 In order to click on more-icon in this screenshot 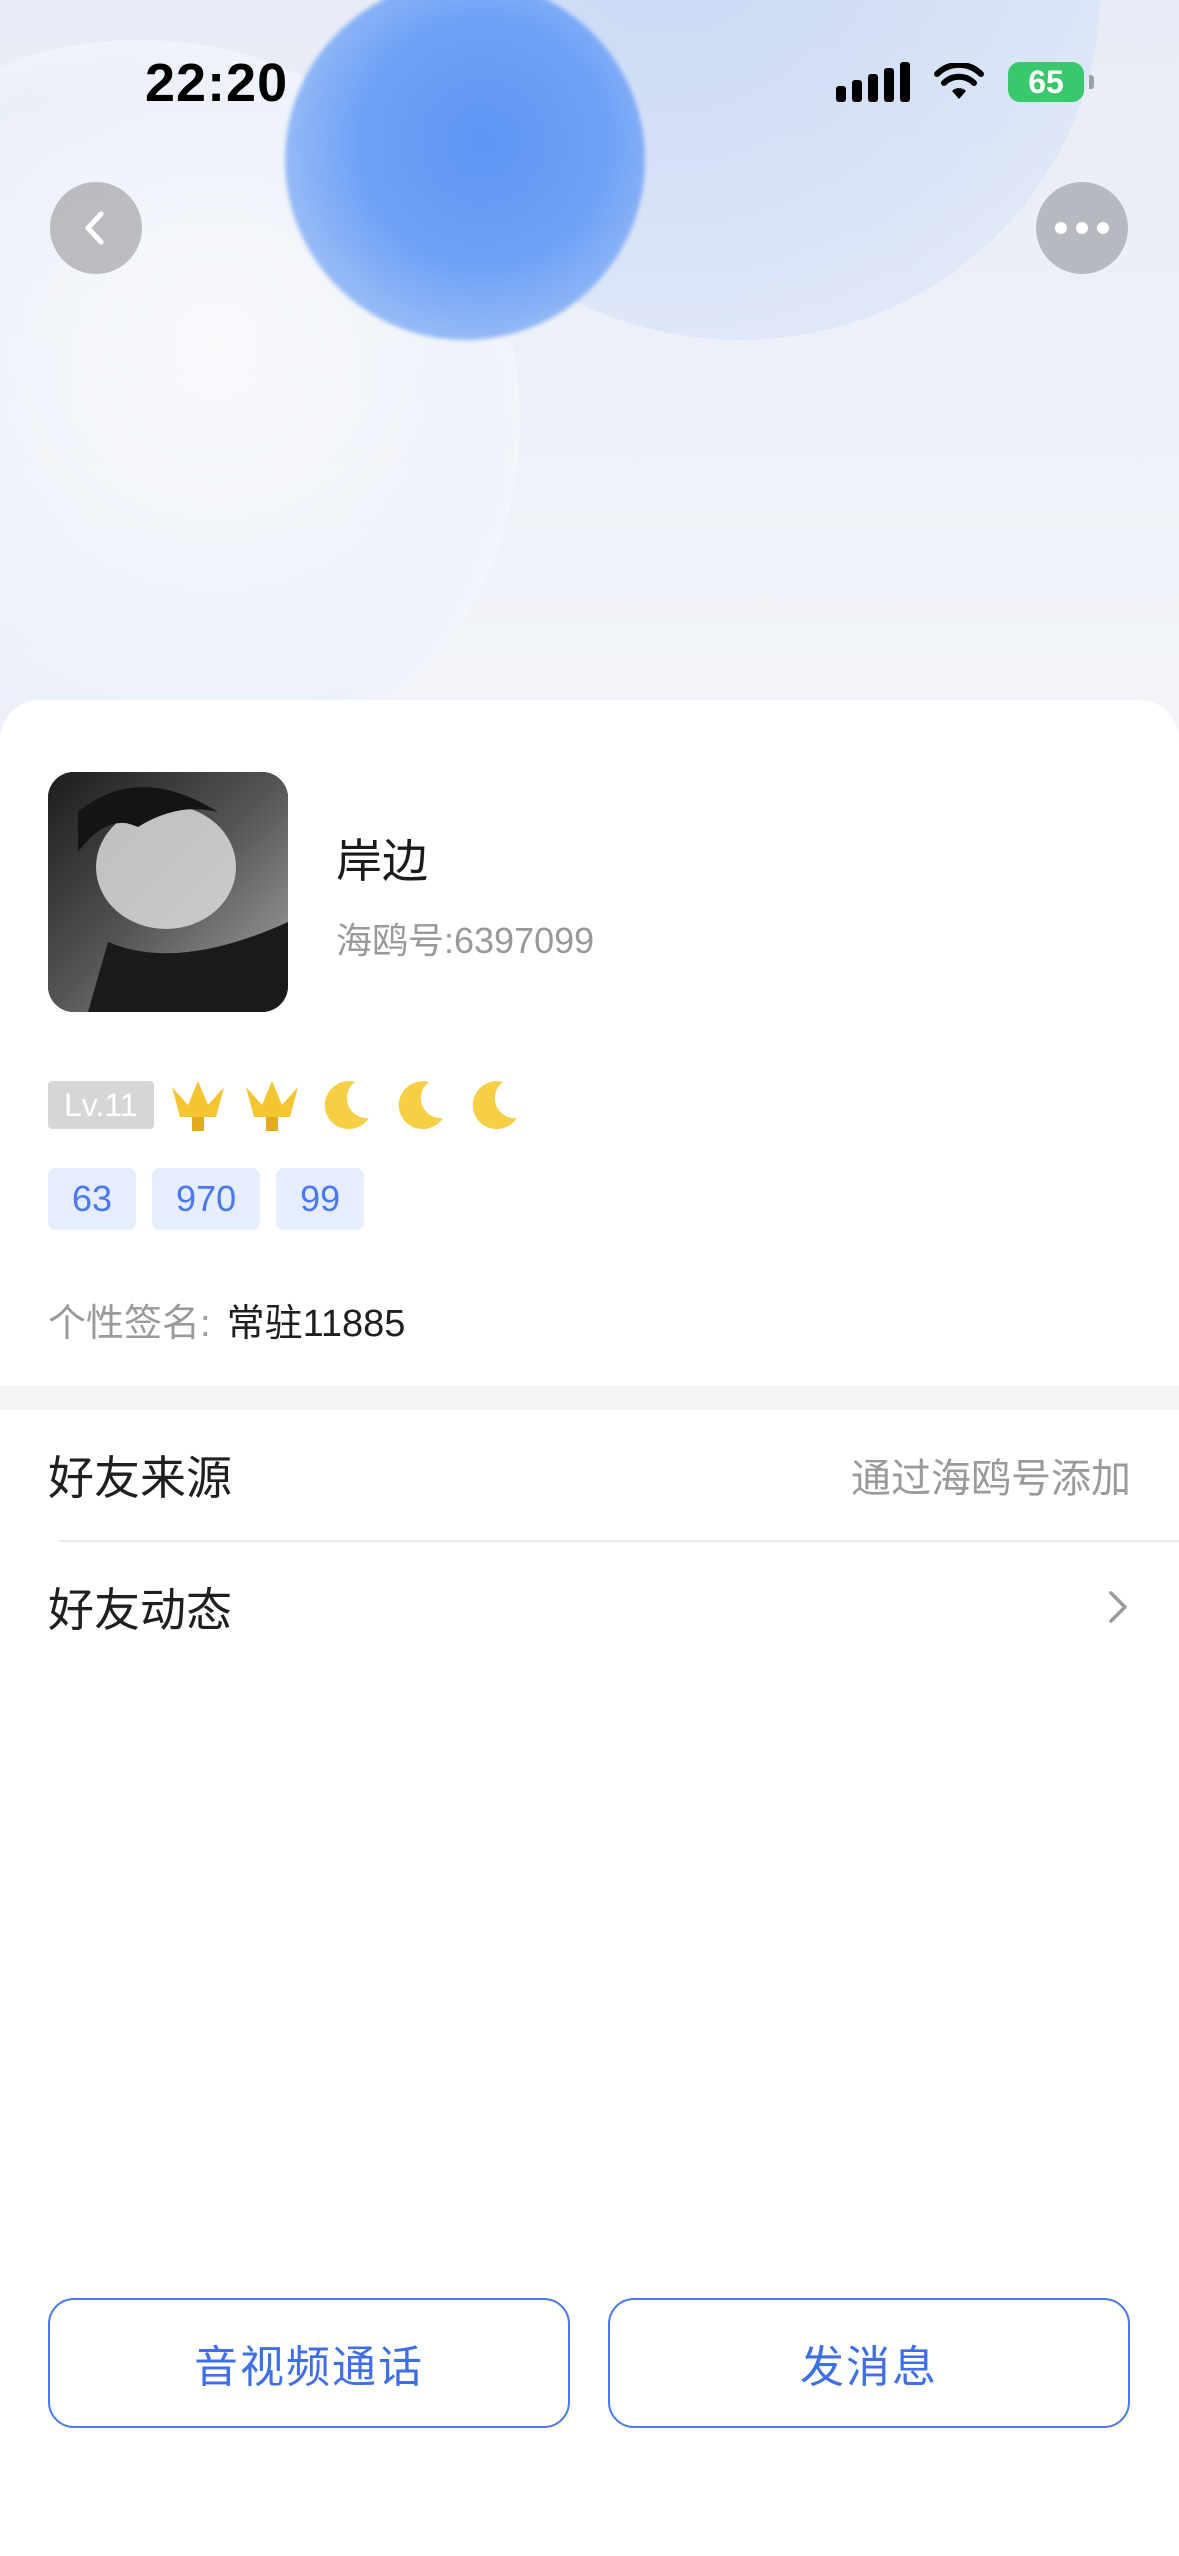, I will do `click(1082, 228)`.